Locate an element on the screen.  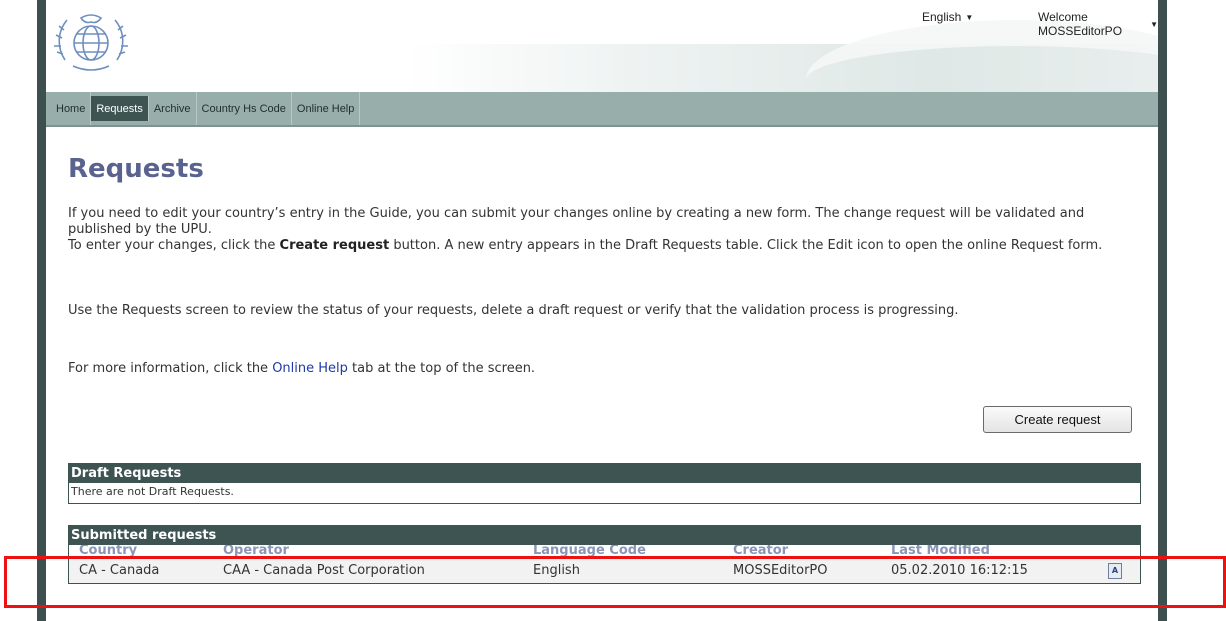
page-title: Requests is located at coordinates (136, 169).